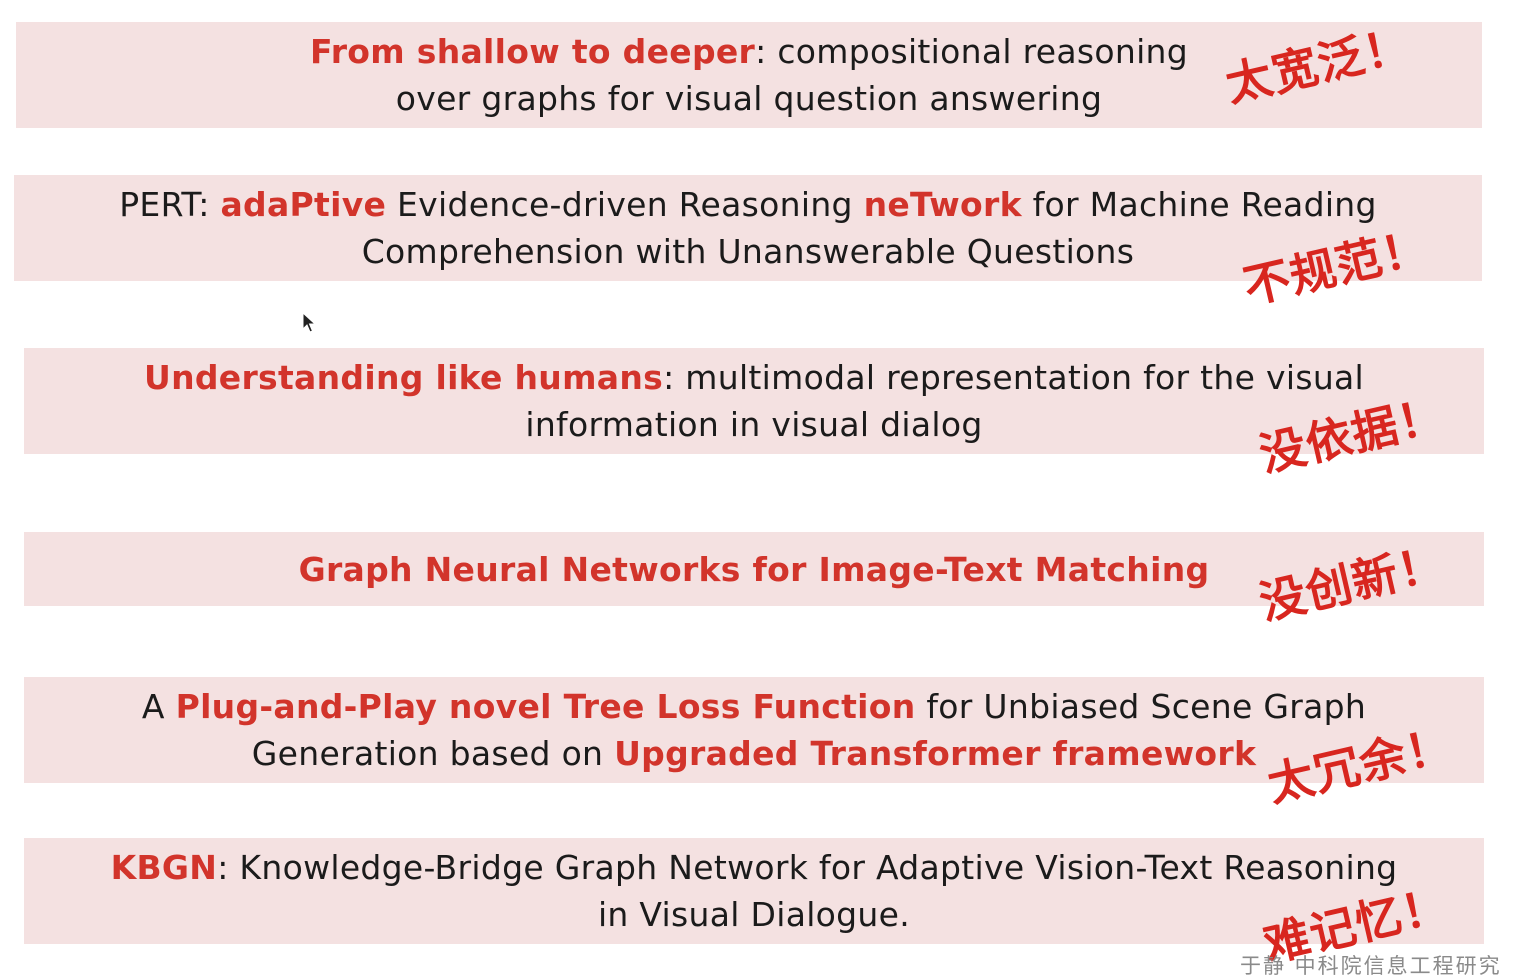 This screenshot has height=979, width=1532. What do you see at coordinates (403, 377) in the screenshot?
I see `highlighted-phrase: Understanding like humans` at bounding box center [403, 377].